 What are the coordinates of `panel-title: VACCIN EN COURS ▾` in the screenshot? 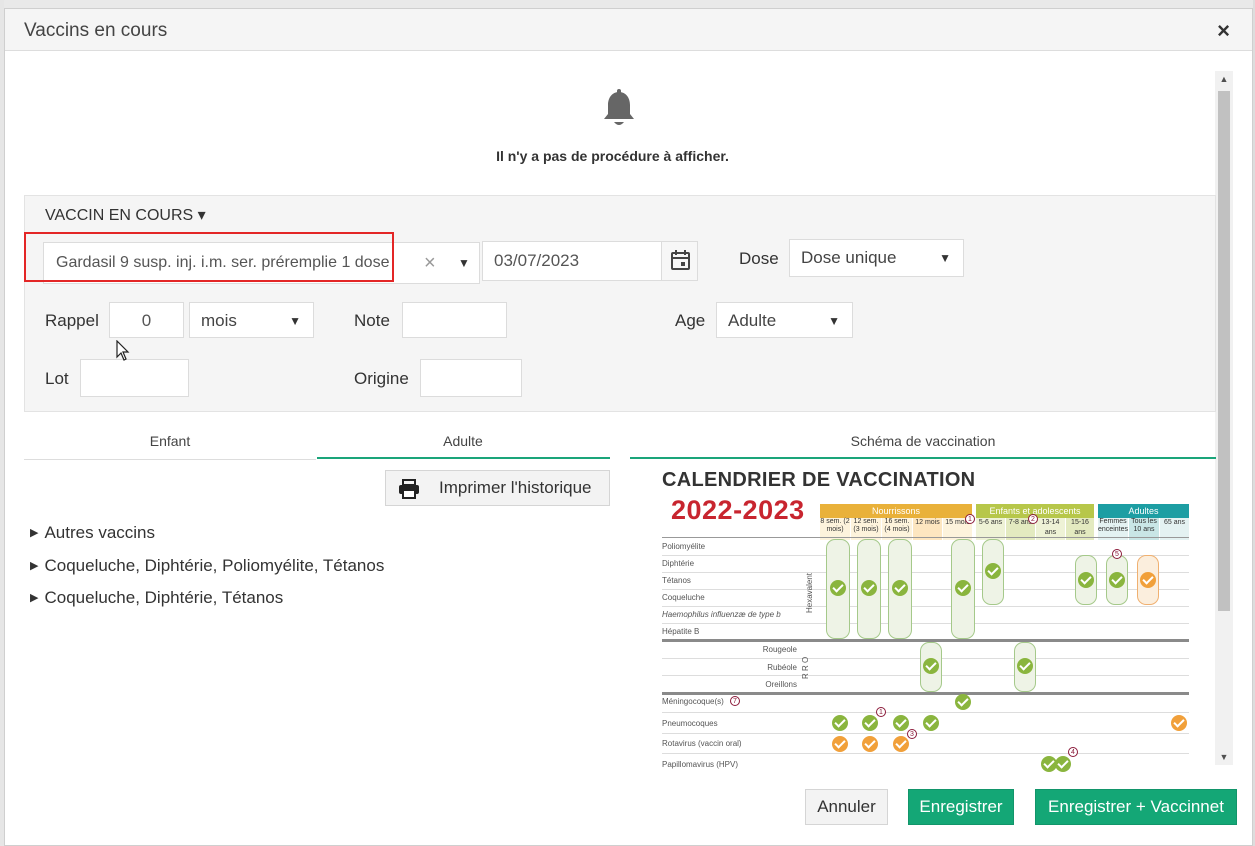 It's located at (125, 215).